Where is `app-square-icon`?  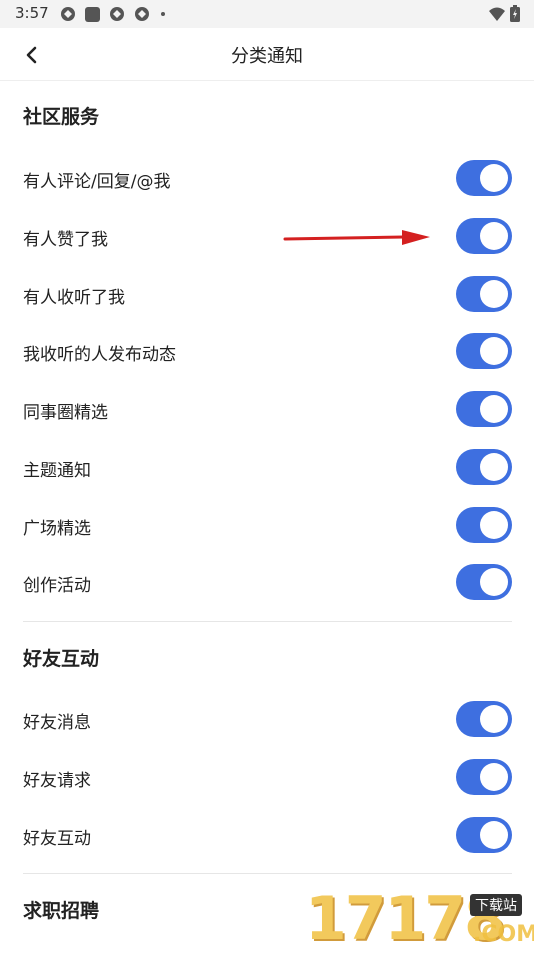 app-square-icon is located at coordinates (92, 14).